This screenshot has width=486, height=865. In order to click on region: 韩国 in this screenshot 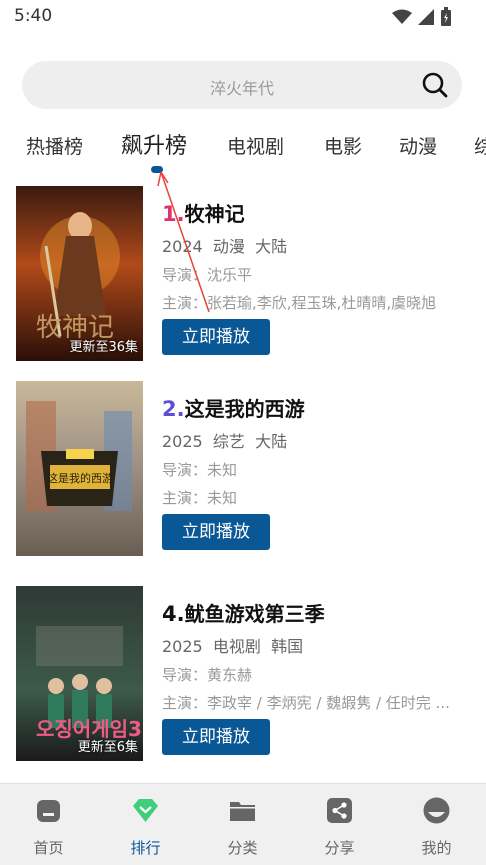, I will do `click(287, 646)`.